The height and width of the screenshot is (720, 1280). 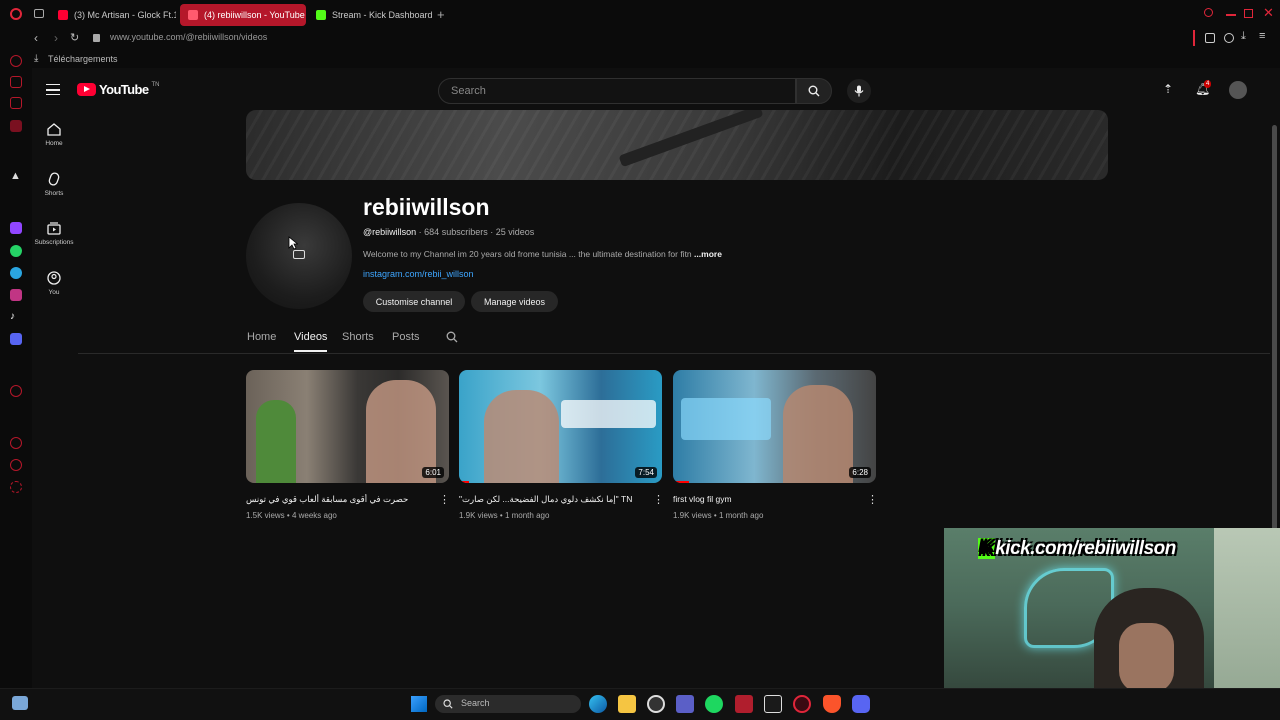 I want to click on guide-item-you: You, so click(x=54, y=283).